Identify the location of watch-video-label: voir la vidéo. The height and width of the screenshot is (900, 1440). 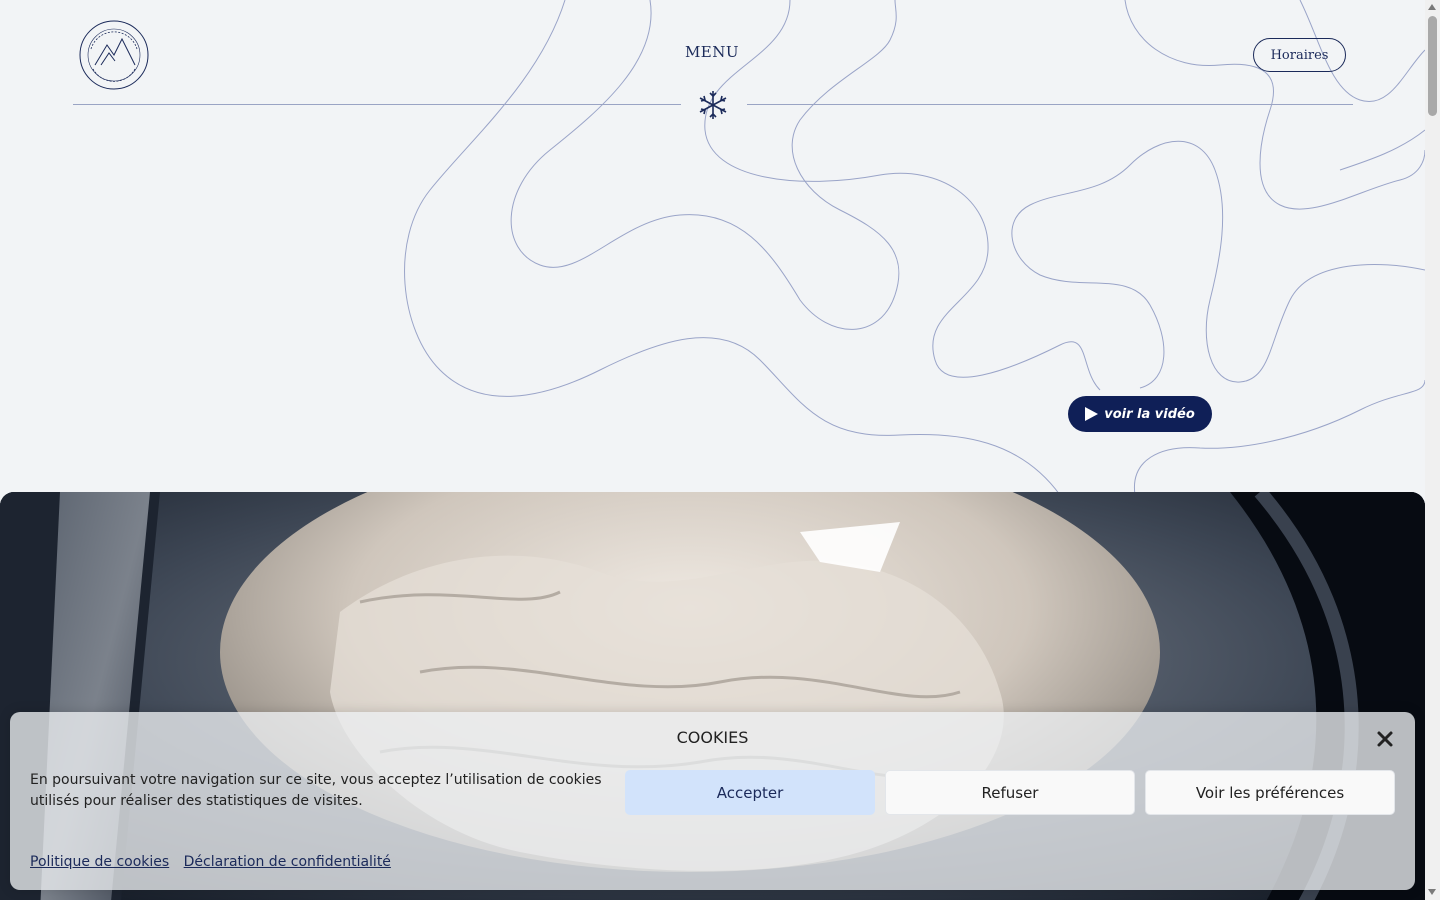
(1149, 414).